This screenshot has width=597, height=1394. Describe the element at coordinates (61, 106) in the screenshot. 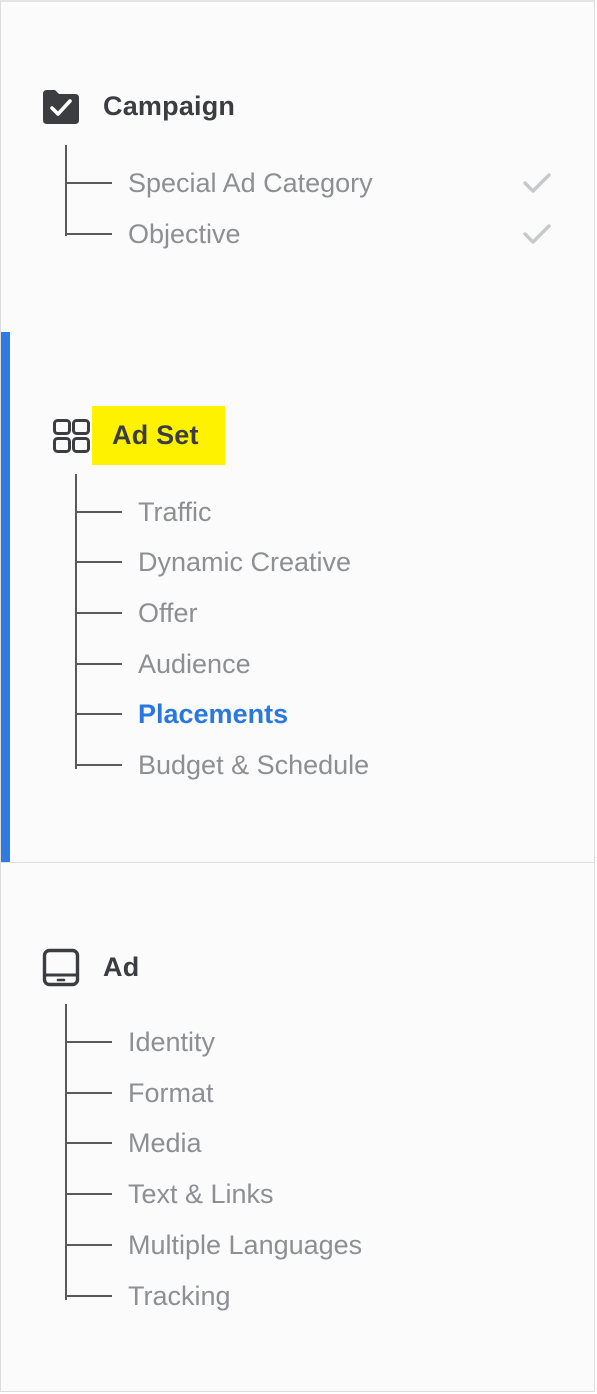

I see `folder-check-icon` at that location.